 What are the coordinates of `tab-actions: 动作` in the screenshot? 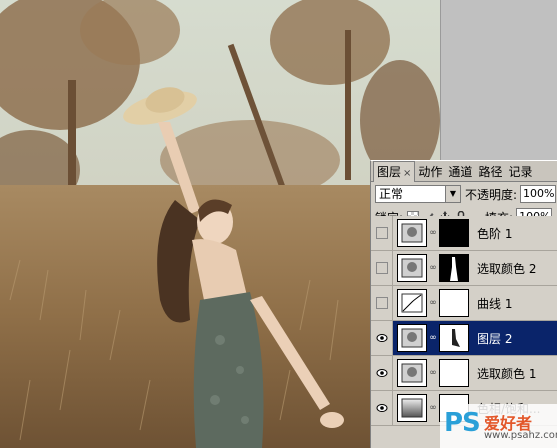 It's located at (430, 171).